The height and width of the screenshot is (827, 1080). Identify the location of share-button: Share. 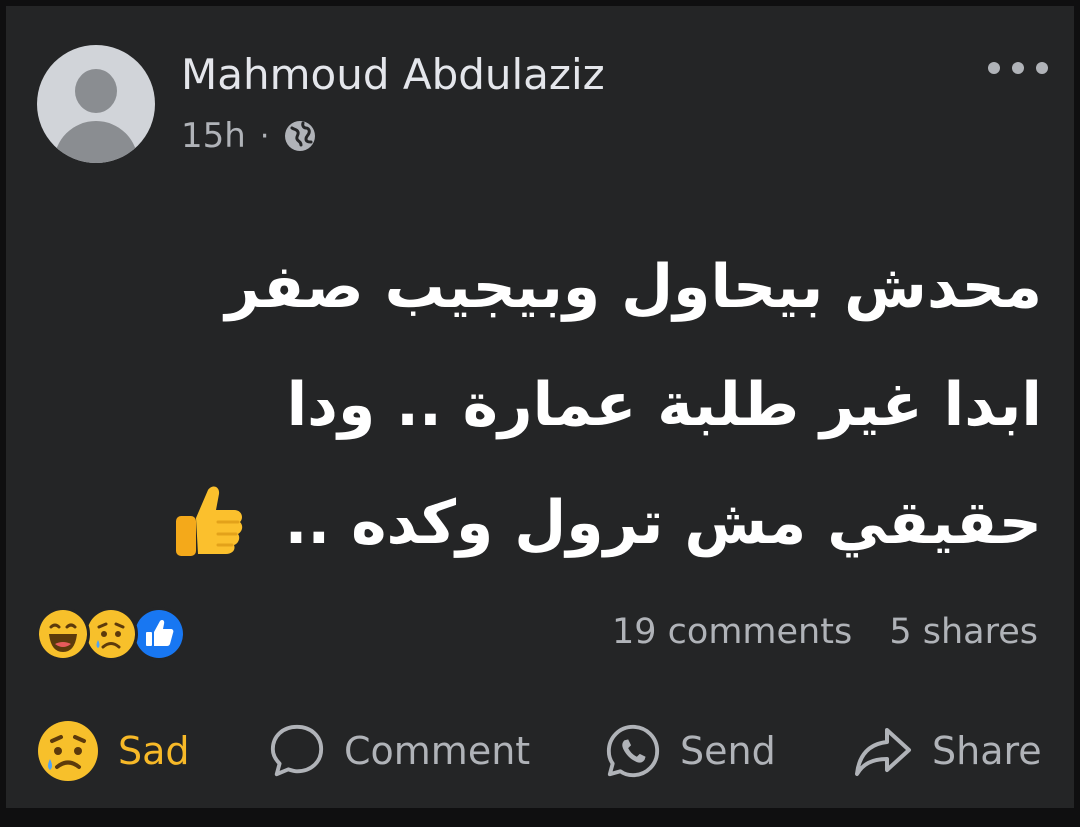
(947, 751).